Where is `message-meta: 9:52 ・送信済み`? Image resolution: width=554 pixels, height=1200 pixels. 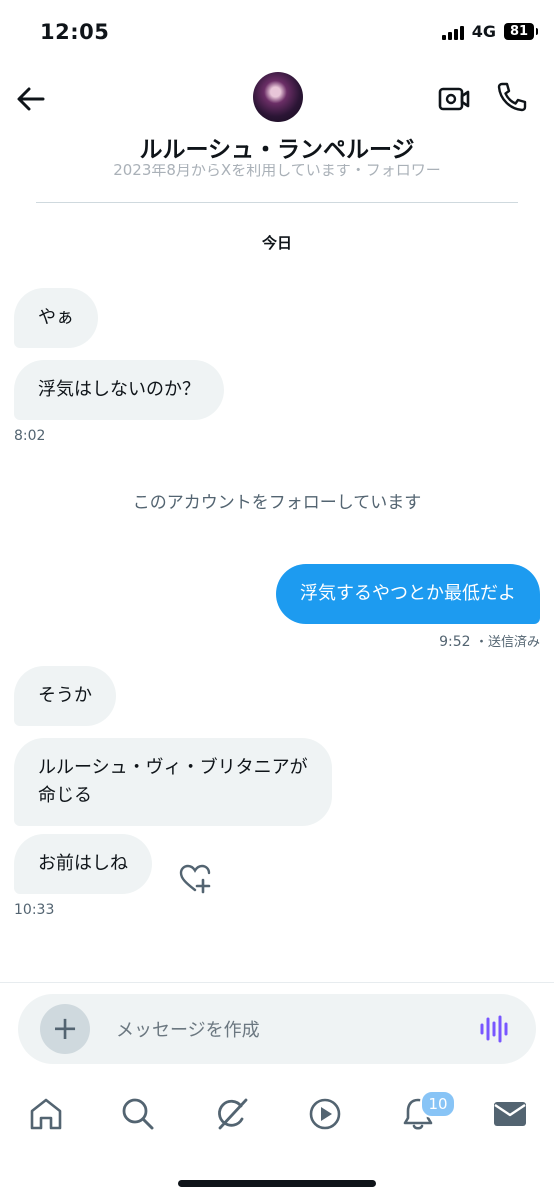
message-meta: 9:52 ・送信済み is located at coordinates (489, 640).